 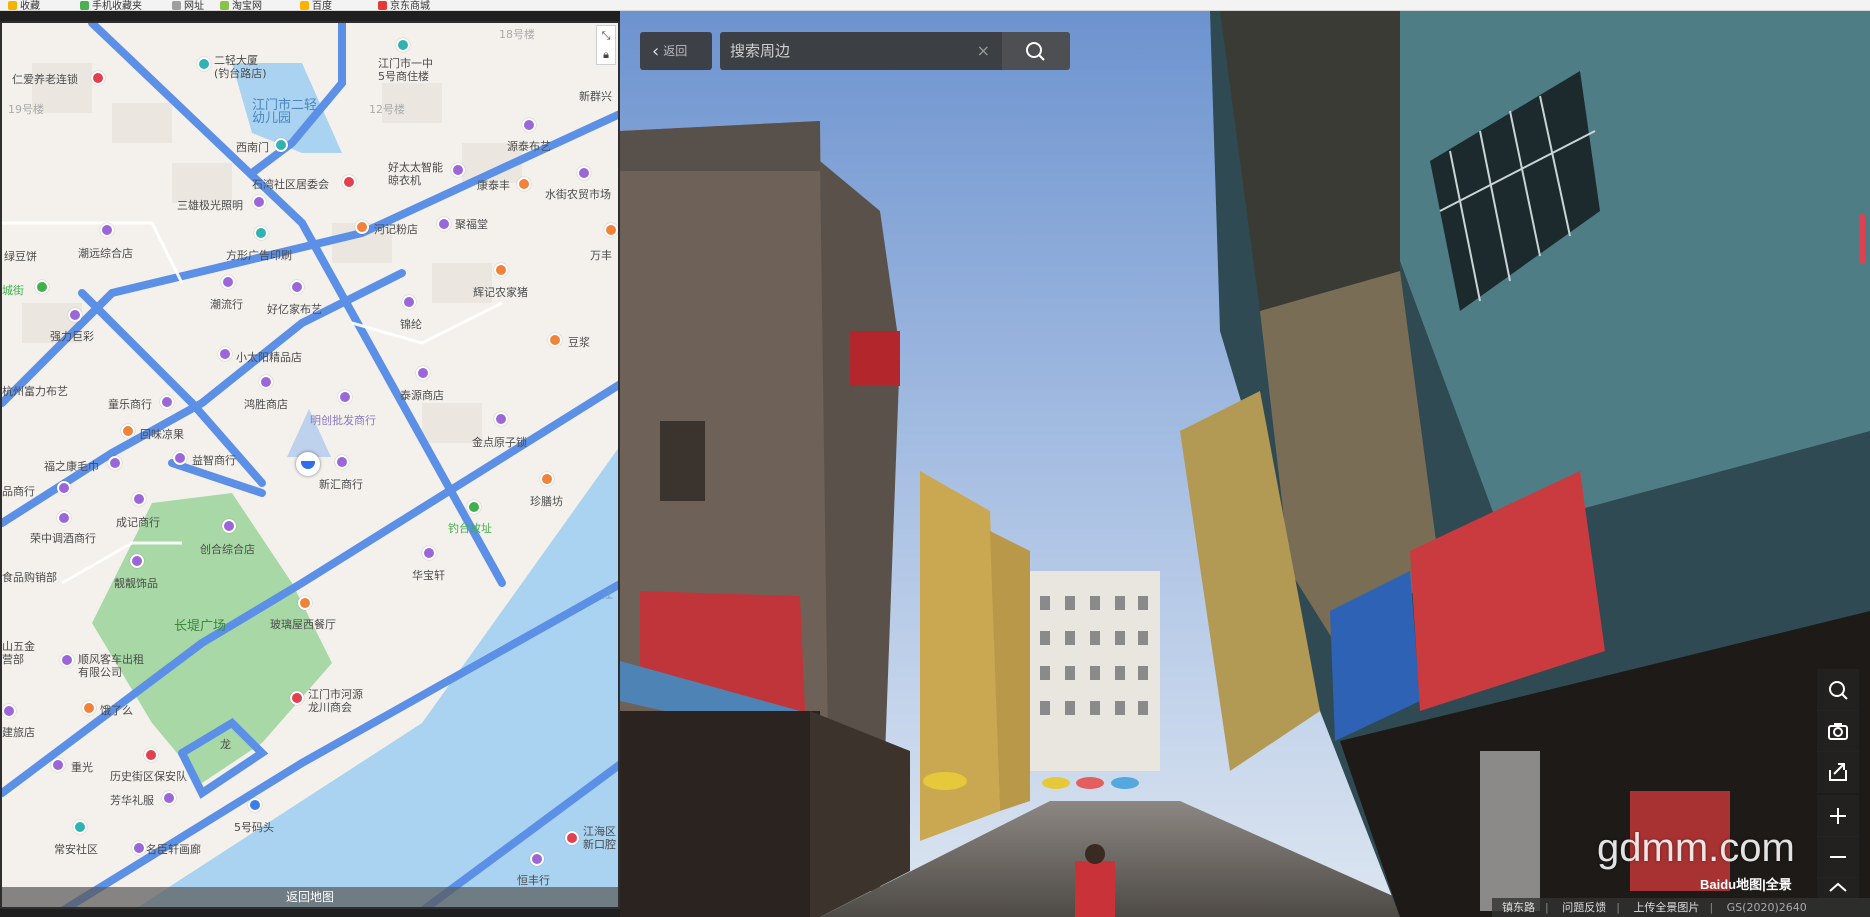 I want to click on current-location-marker, so click(x=308, y=464).